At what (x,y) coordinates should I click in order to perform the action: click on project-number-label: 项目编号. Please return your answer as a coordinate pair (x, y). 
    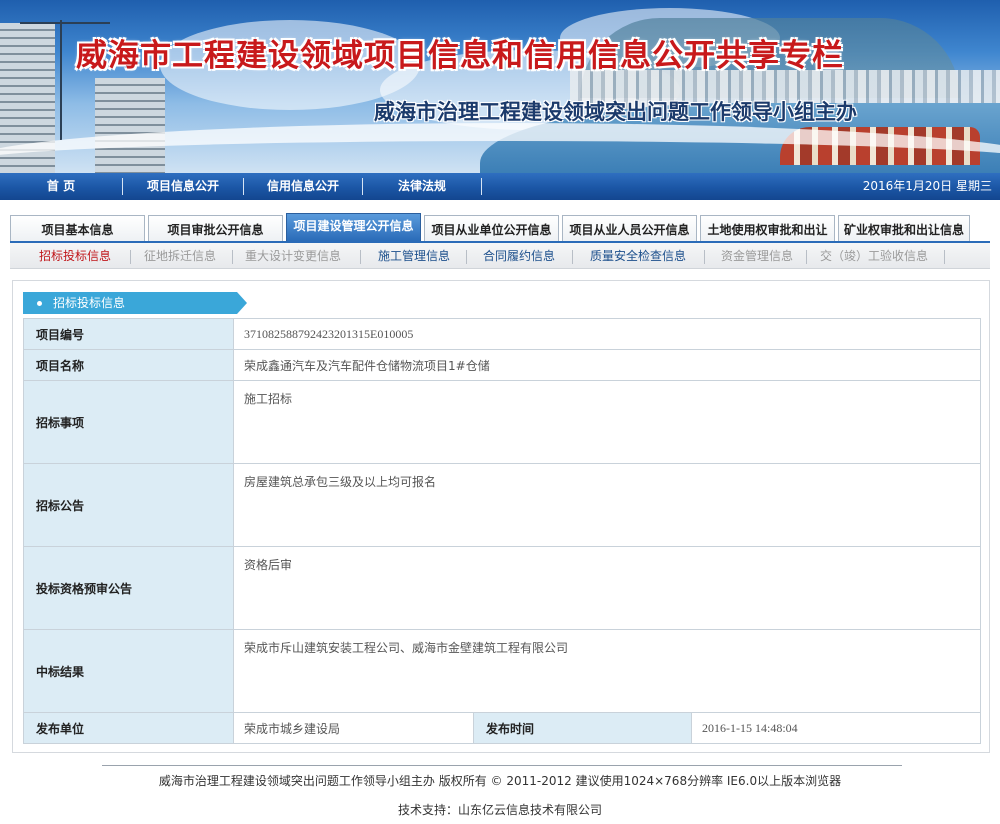
    Looking at the image, I should click on (128, 334).